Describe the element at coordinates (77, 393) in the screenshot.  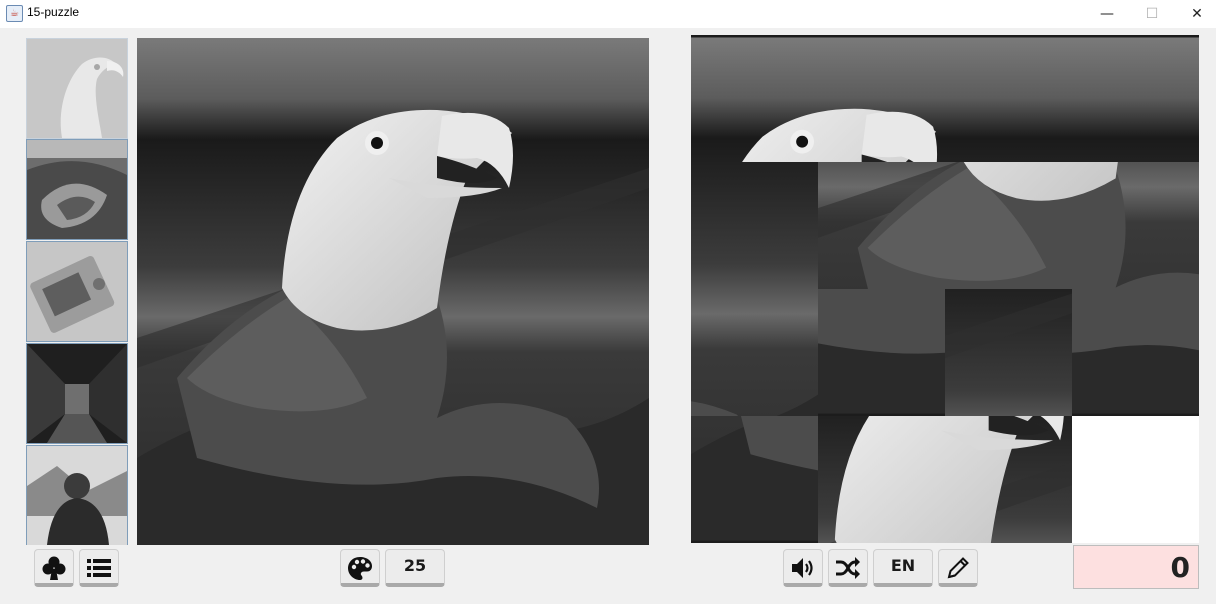
I see `thumbnail-alley` at that location.